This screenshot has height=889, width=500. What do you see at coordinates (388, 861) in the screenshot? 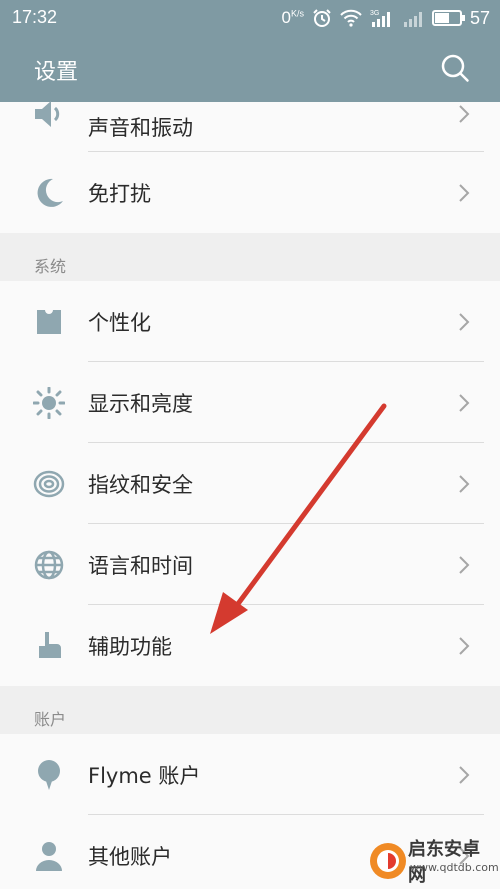
I see `watermark-icon` at bounding box center [388, 861].